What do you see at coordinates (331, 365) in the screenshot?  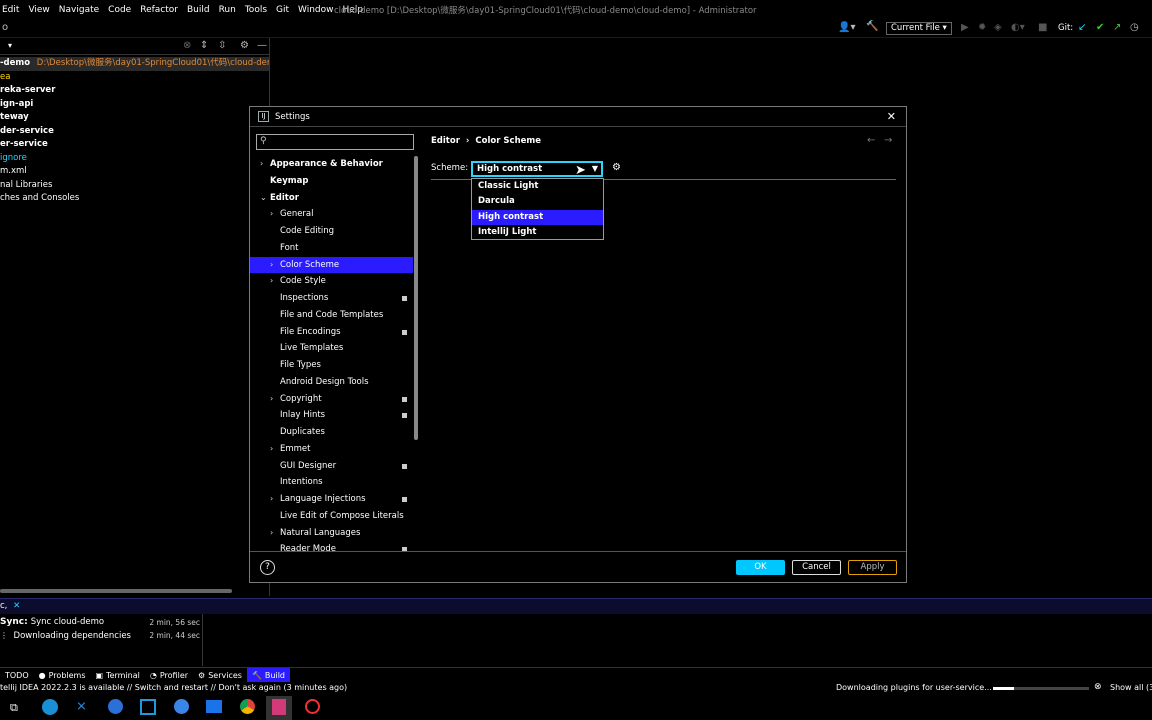 I see `settings-tree-item: File Types` at bounding box center [331, 365].